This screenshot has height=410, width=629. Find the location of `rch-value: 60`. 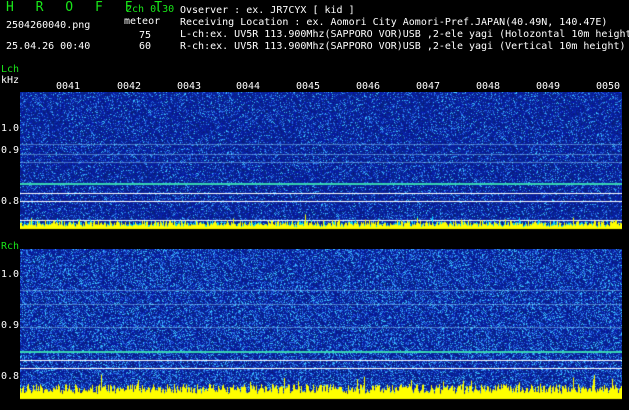

rch-value: 60 is located at coordinates (145, 46).